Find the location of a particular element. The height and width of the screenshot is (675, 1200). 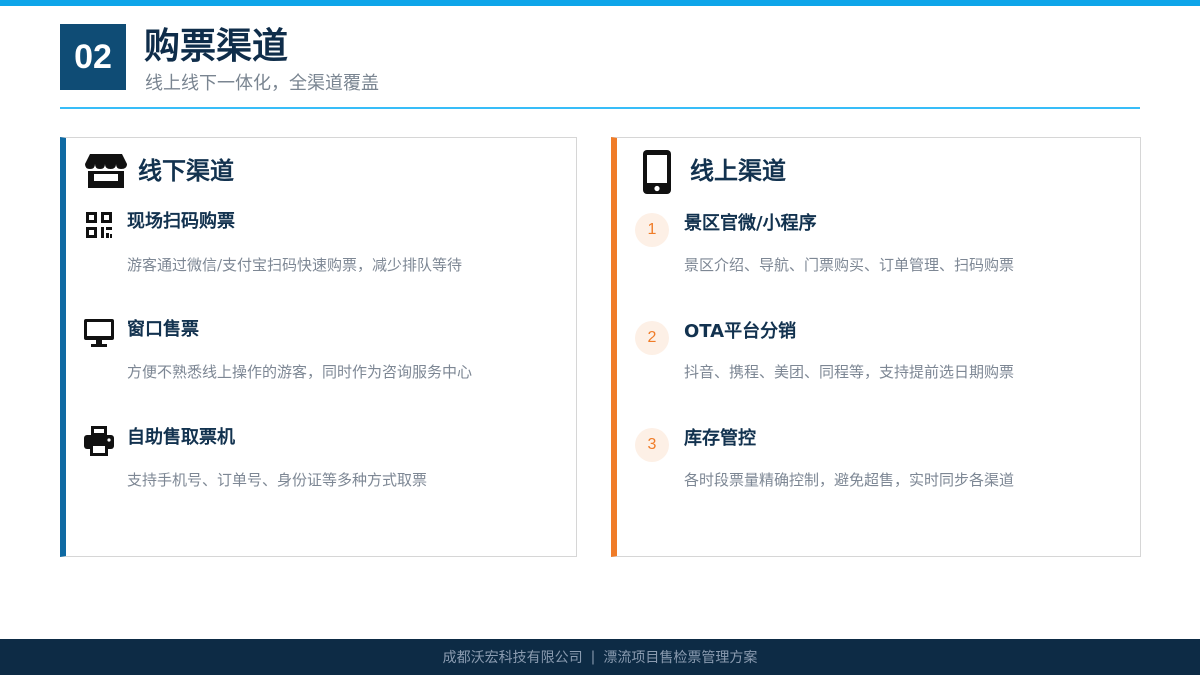

footer-bar: 成都沃宏科技有限公司 | 漂流项目售检票管理方案 is located at coordinates (600, 657).